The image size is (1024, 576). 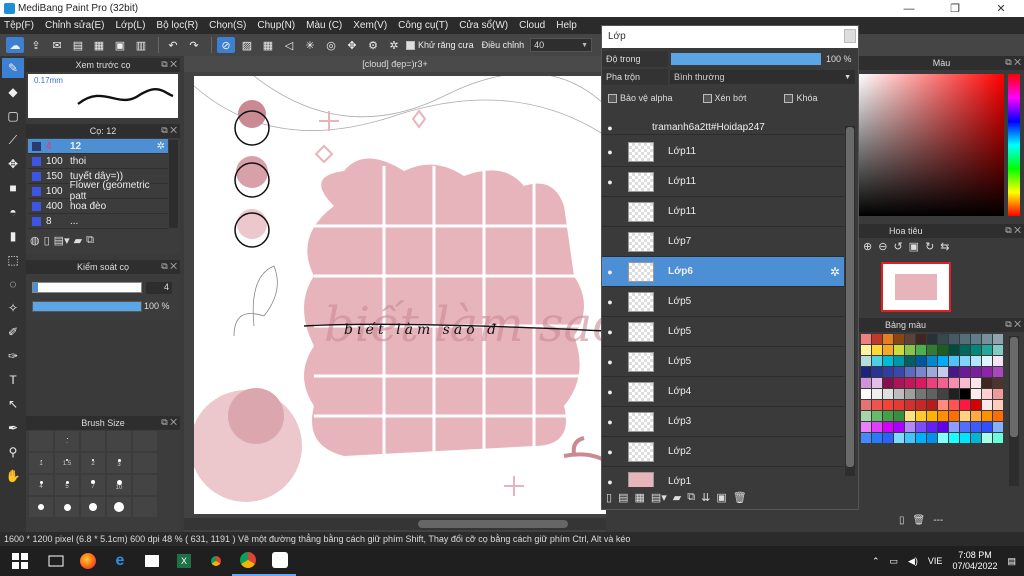 I want to click on hand-icon: ✋, so click(x=13, y=476).